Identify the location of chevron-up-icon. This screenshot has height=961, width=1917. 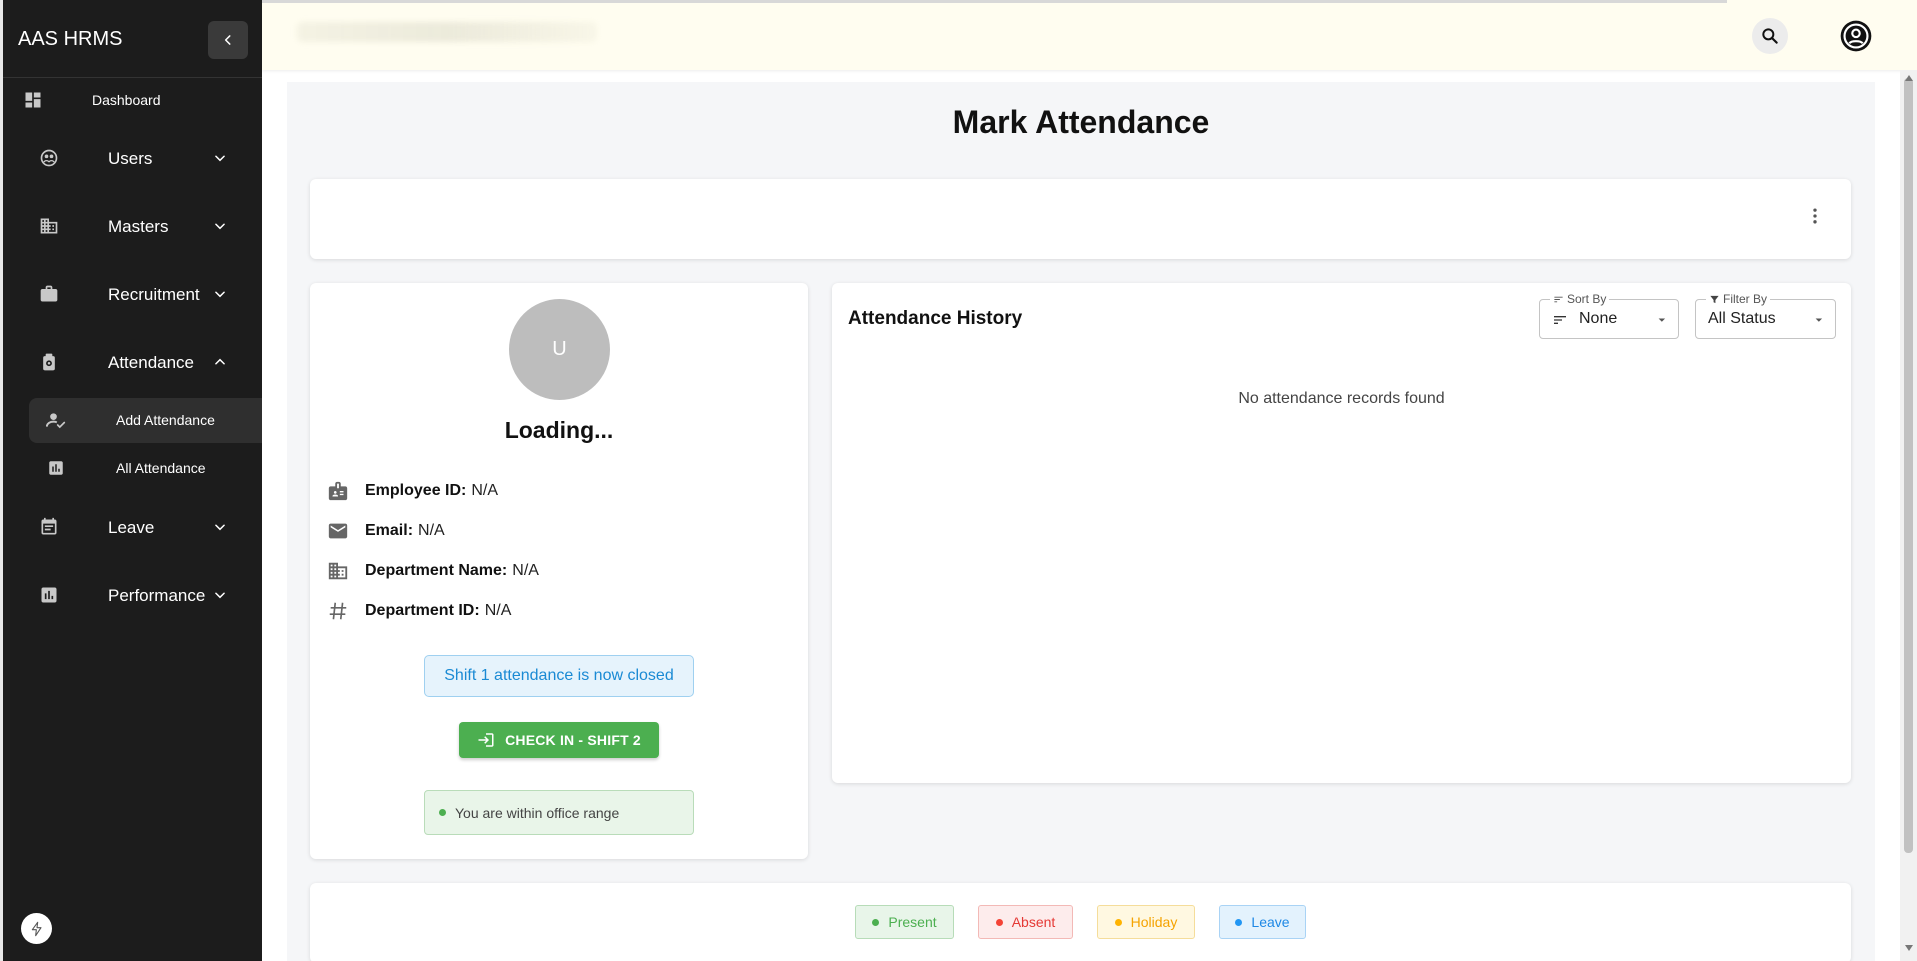
(220, 362).